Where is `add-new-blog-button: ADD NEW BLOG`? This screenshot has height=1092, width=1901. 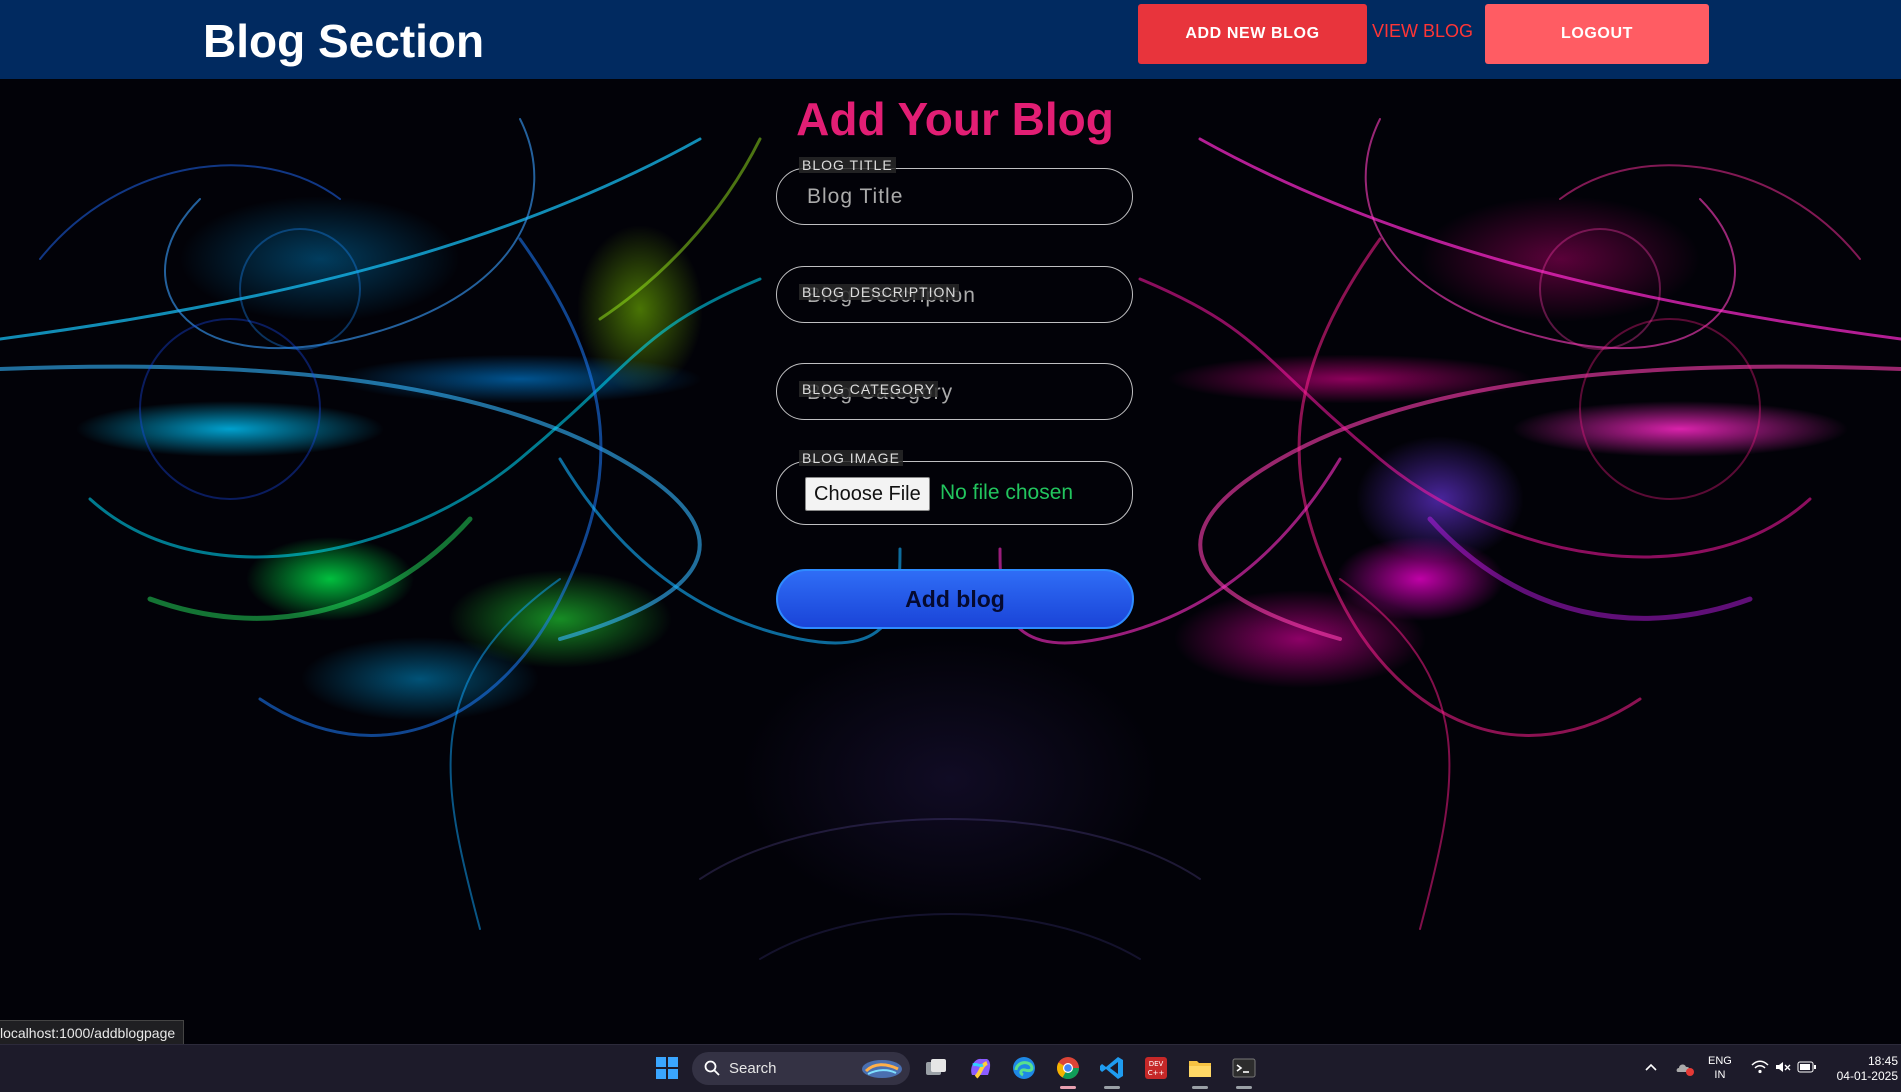
add-new-blog-button: ADD NEW BLOG is located at coordinates (1252, 34).